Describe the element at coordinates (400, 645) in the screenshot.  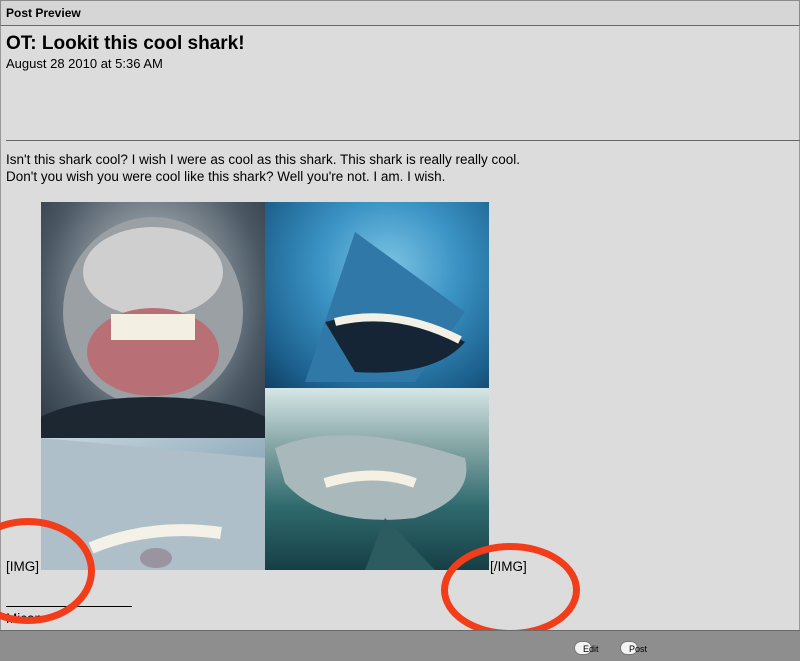
I see `footer-toolbar: Edit Post` at that location.